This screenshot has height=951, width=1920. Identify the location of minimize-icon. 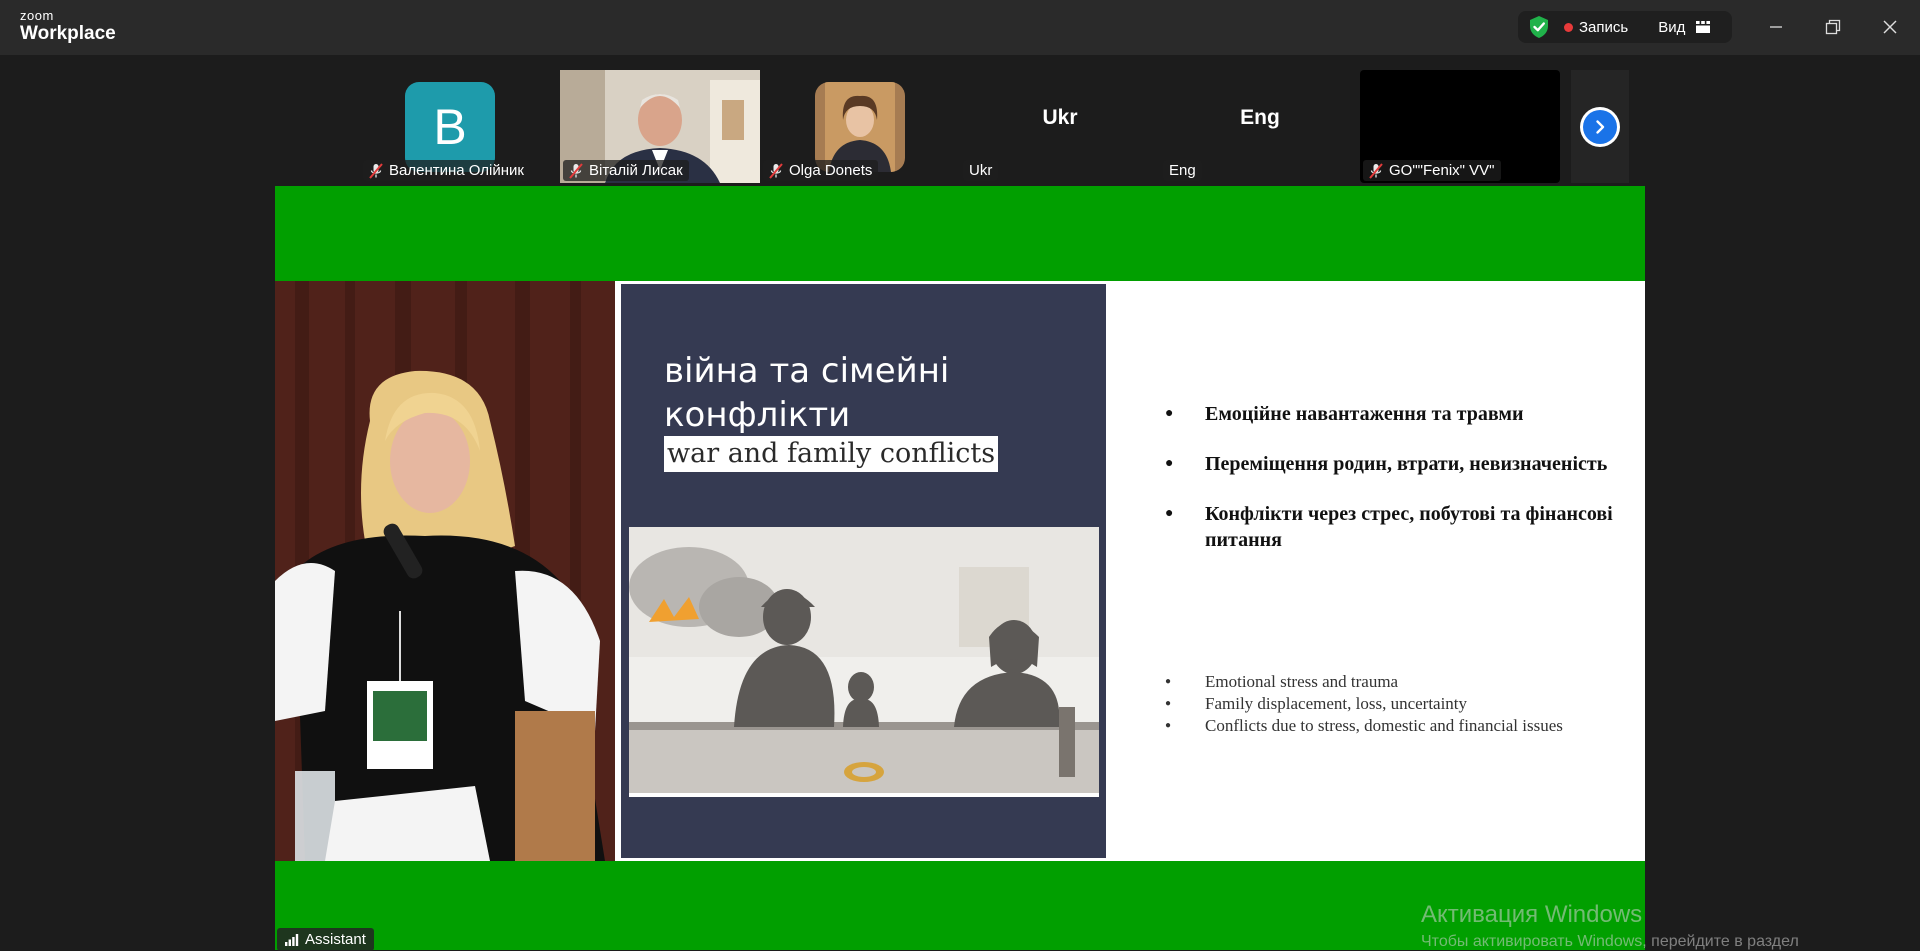
(1776, 27).